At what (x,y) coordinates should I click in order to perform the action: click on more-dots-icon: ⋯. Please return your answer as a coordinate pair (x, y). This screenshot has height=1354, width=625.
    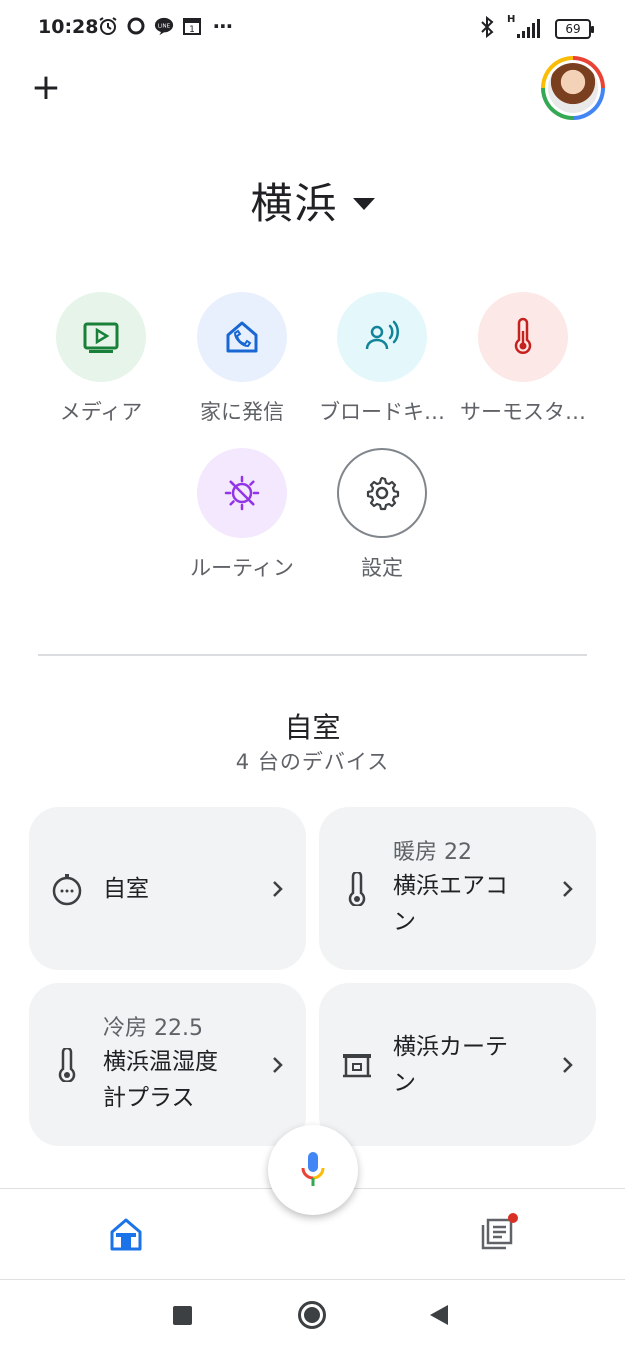
    Looking at the image, I should click on (223, 26).